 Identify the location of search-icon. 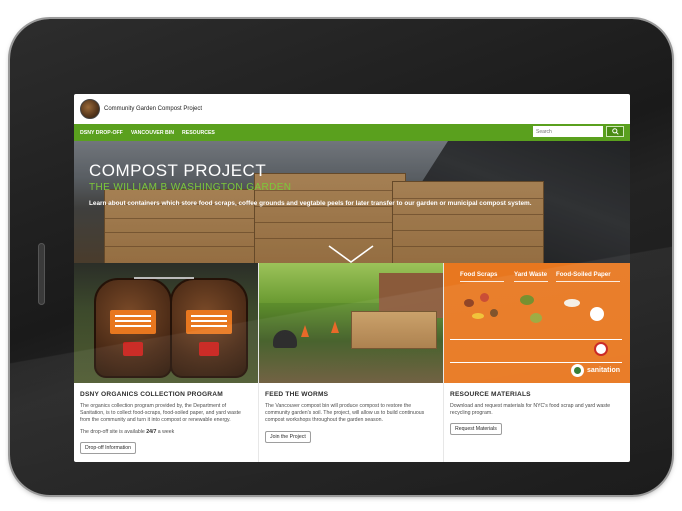
(615, 131).